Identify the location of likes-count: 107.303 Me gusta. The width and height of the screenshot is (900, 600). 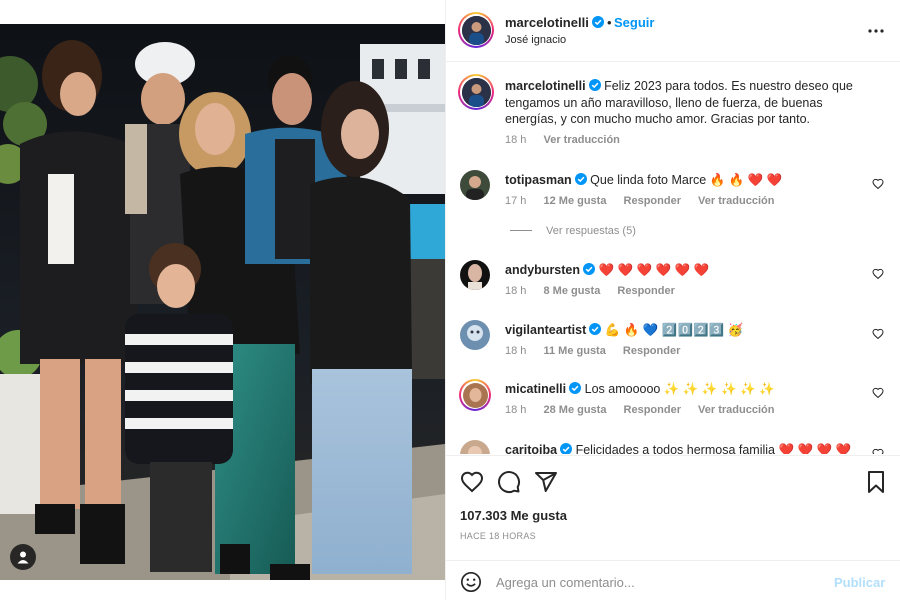
(513, 515).